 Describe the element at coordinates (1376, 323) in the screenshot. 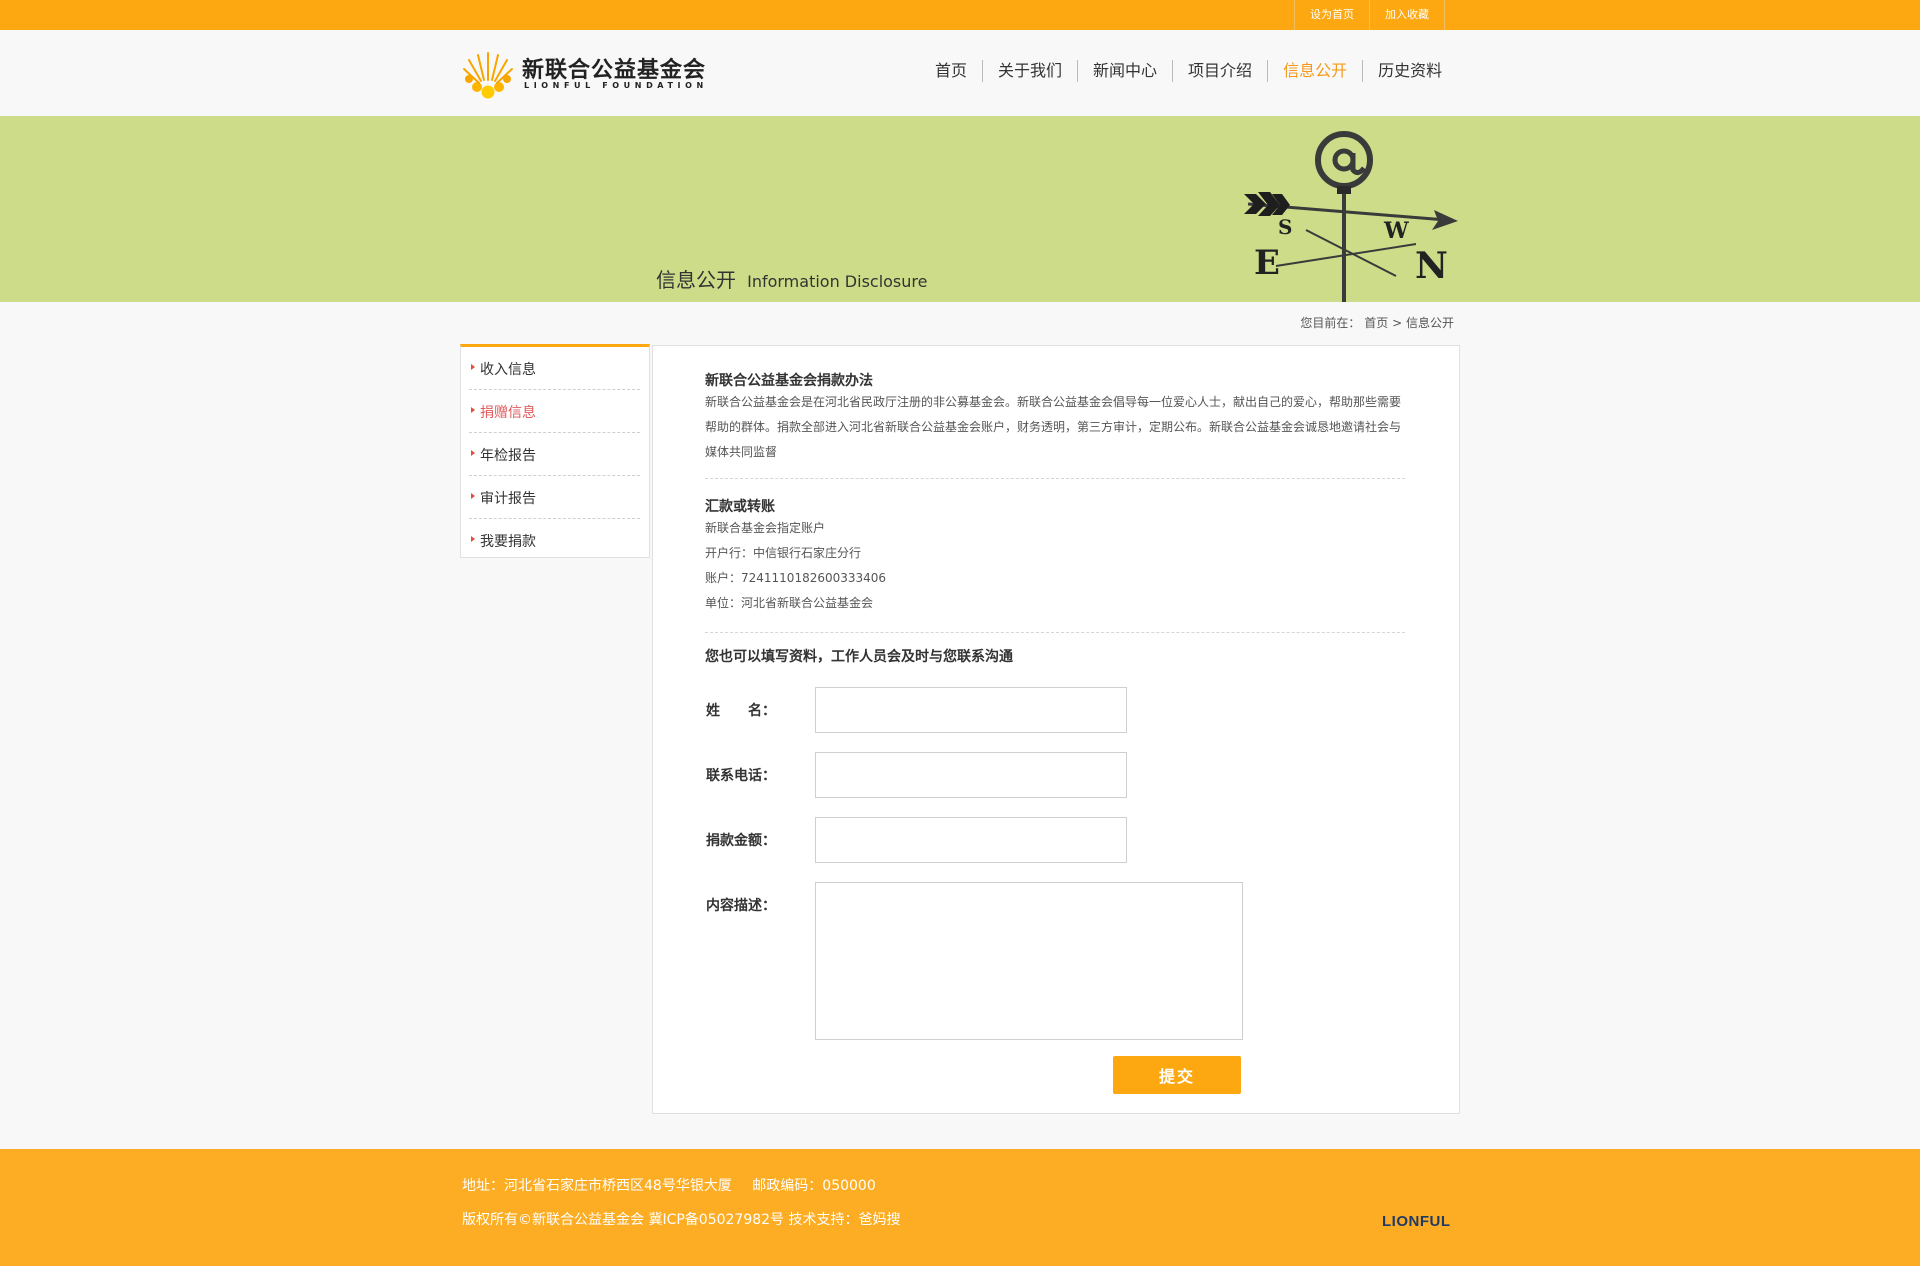

I see `breadcrumb-home: 首页` at that location.